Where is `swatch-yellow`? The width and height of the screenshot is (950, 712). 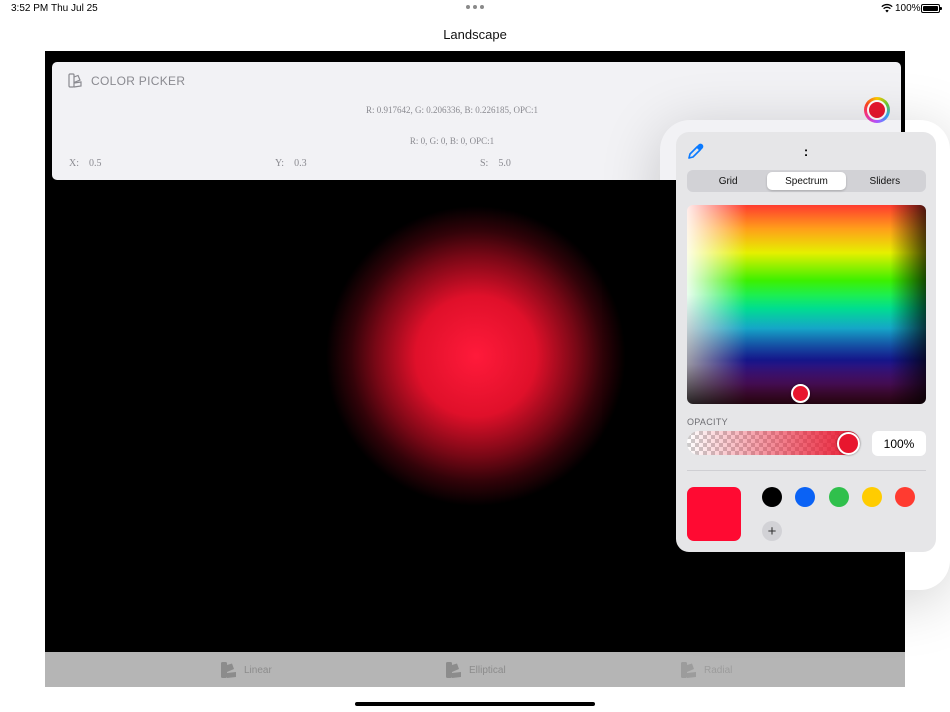 swatch-yellow is located at coordinates (872, 497).